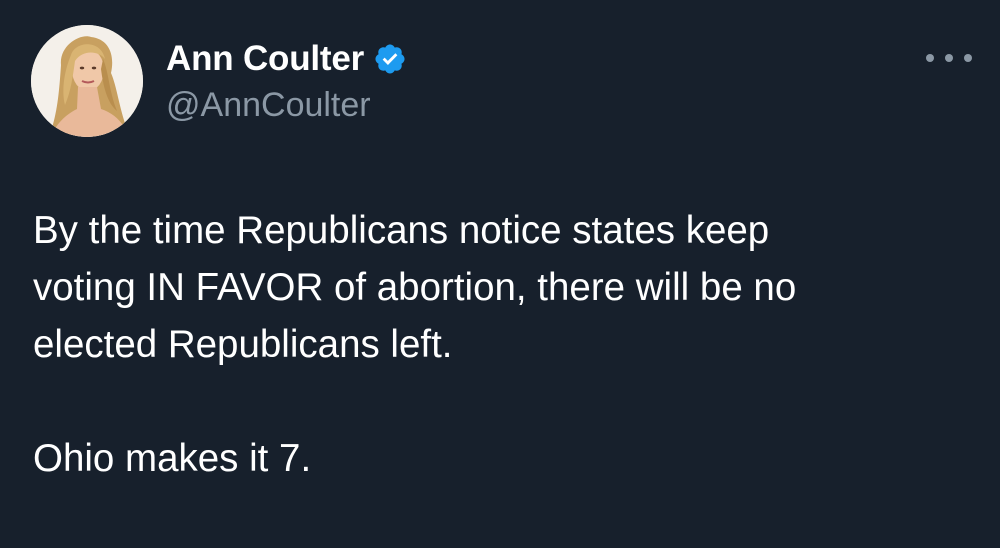  Describe the element at coordinates (390, 59) in the screenshot. I see `verified-badge-icon` at that location.